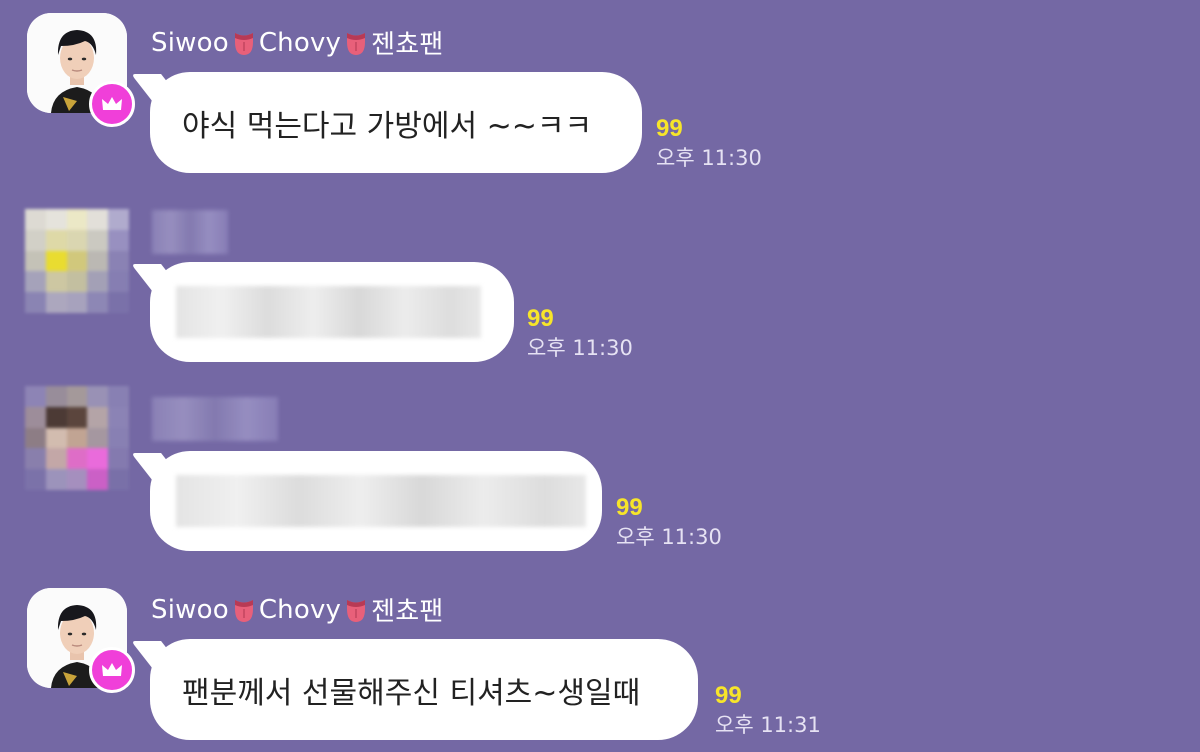 This screenshot has width=1200, height=752. I want to click on message-bubble: 팬분께서 선물해주신 티셔츠~생일때, so click(424, 689).